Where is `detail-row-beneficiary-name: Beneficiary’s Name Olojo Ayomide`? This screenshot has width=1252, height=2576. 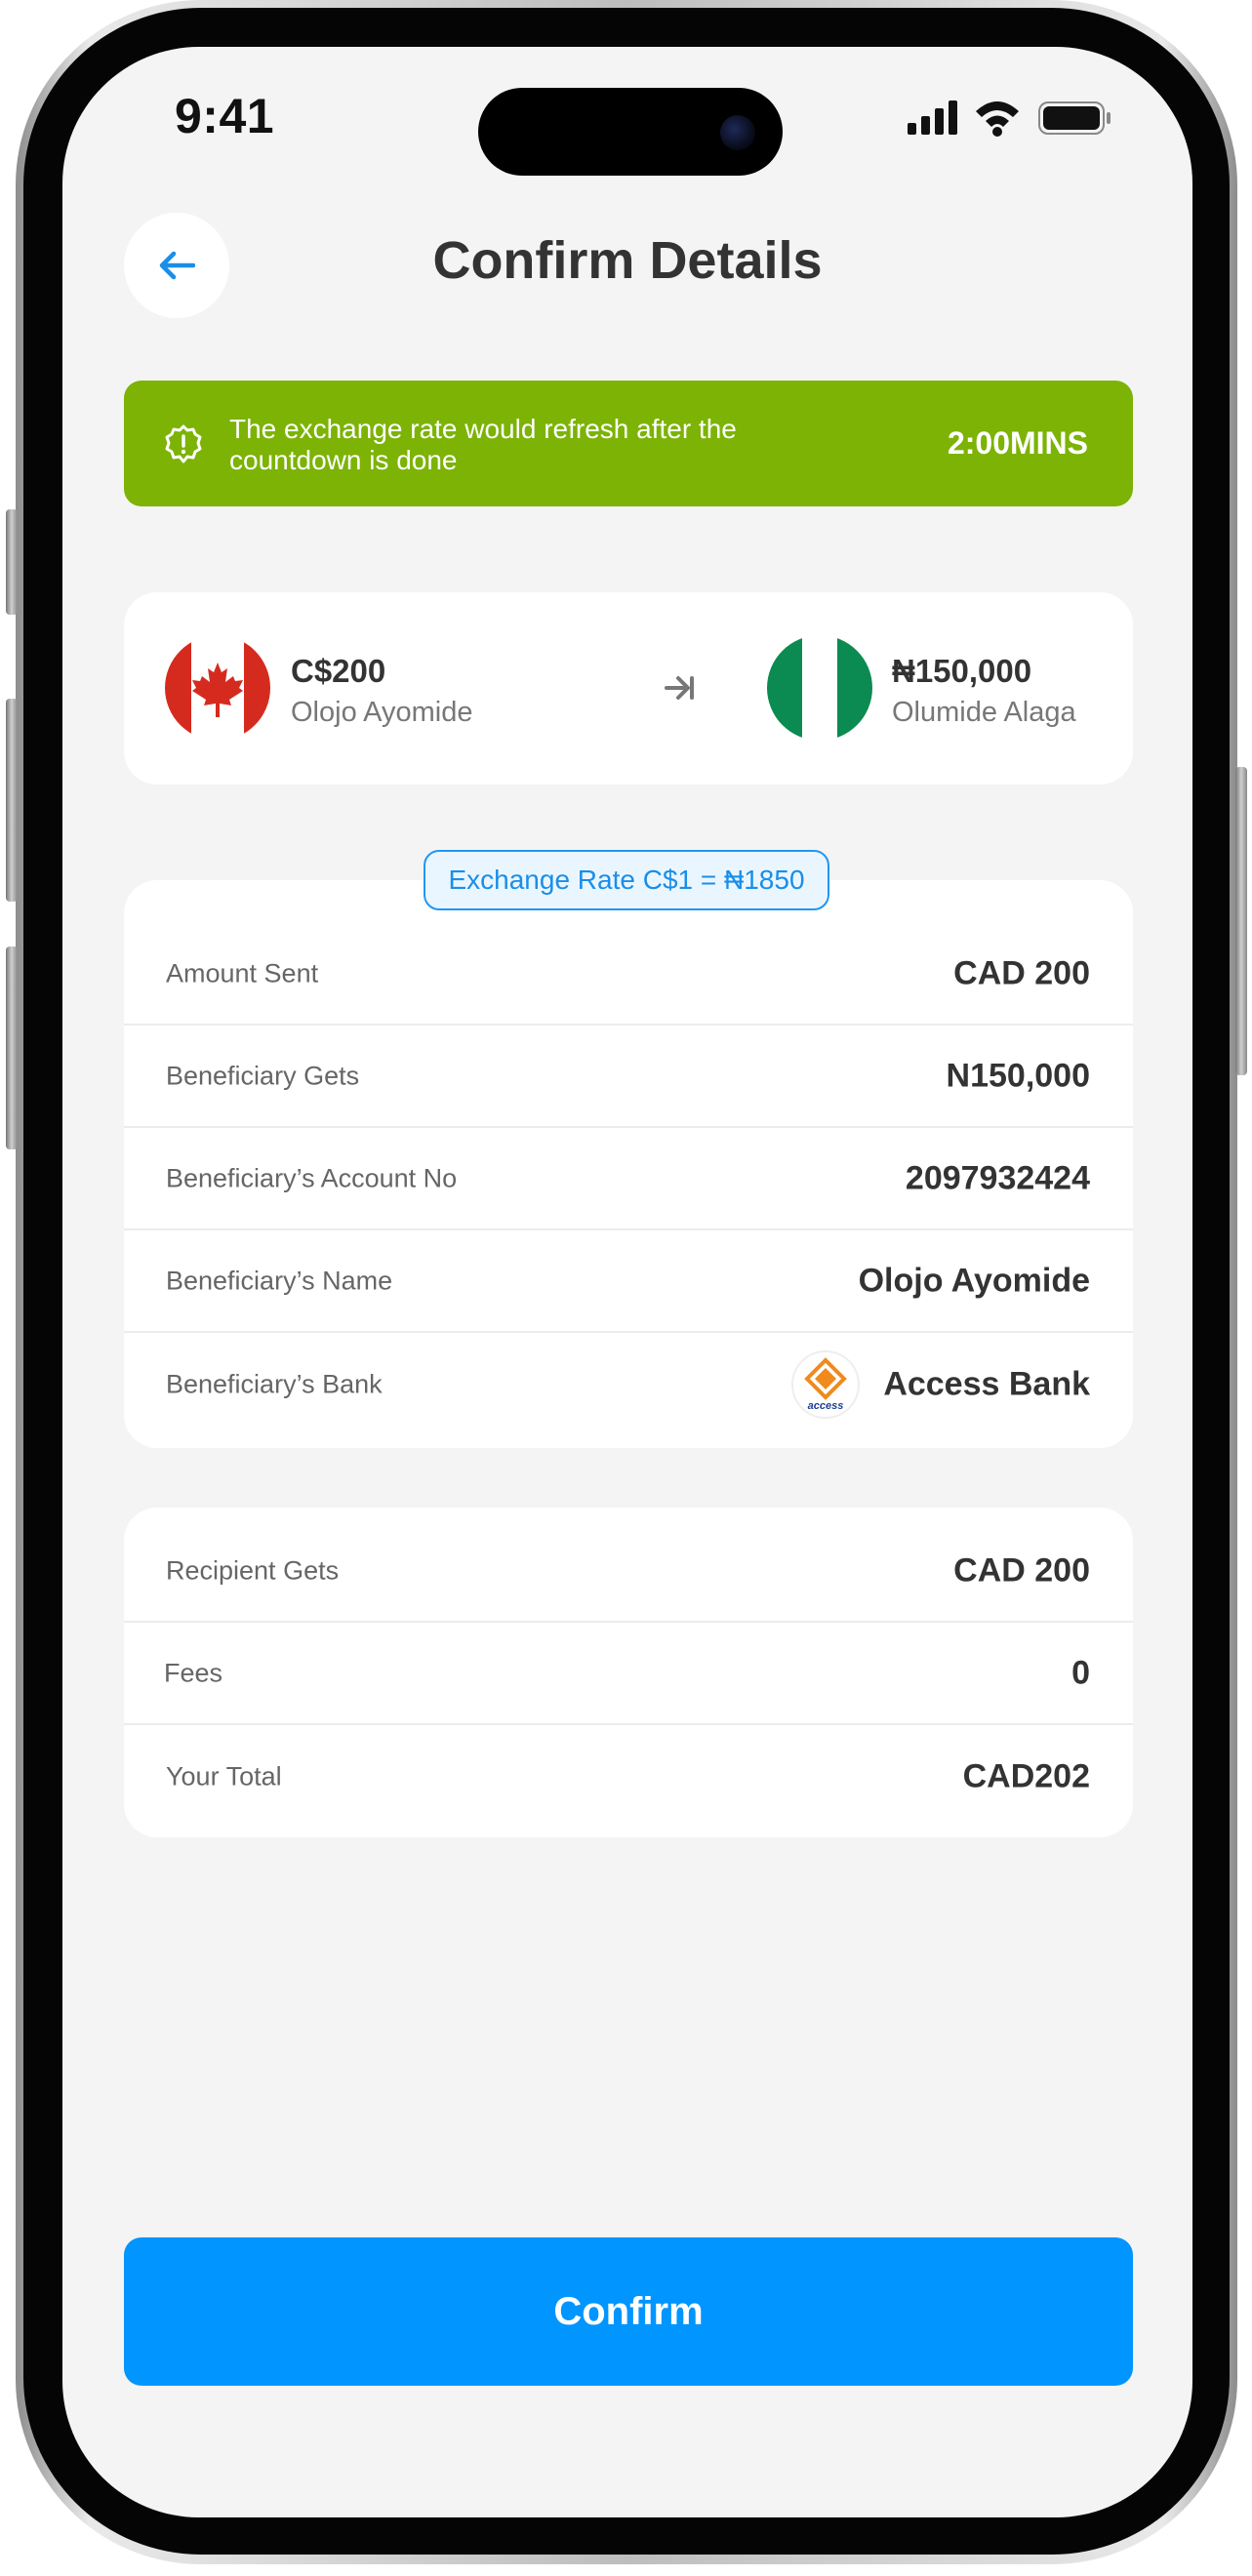 detail-row-beneficiary-name: Beneficiary’s Name Olojo Ayomide is located at coordinates (628, 1281).